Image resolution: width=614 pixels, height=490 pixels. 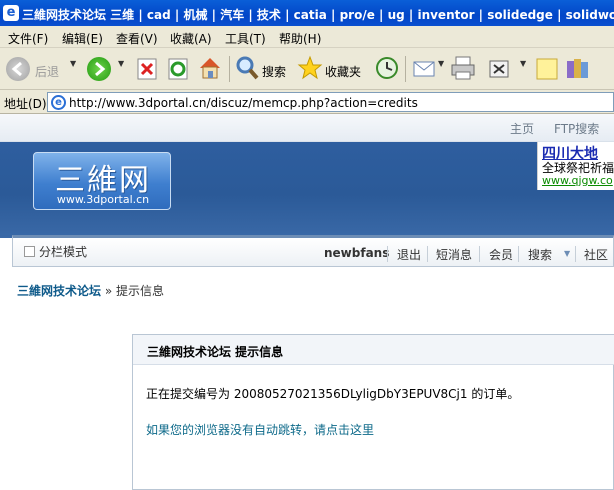 I want to click on note-icon, so click(x=547, y=69).